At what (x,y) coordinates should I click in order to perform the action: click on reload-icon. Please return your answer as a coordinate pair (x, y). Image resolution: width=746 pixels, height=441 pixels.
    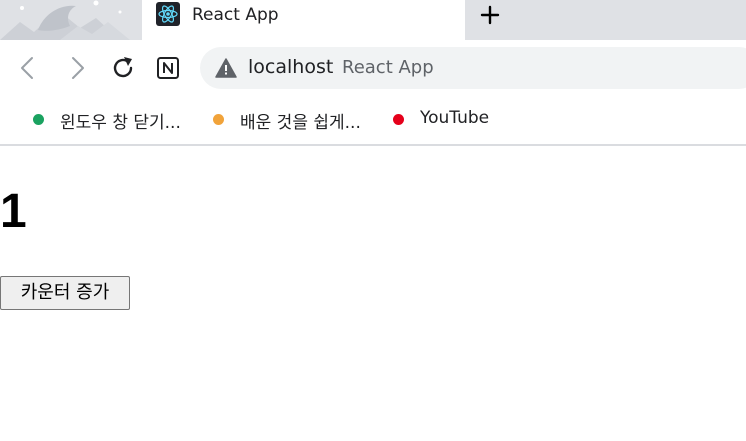
    Looking at the image, I should click on (123, 68).